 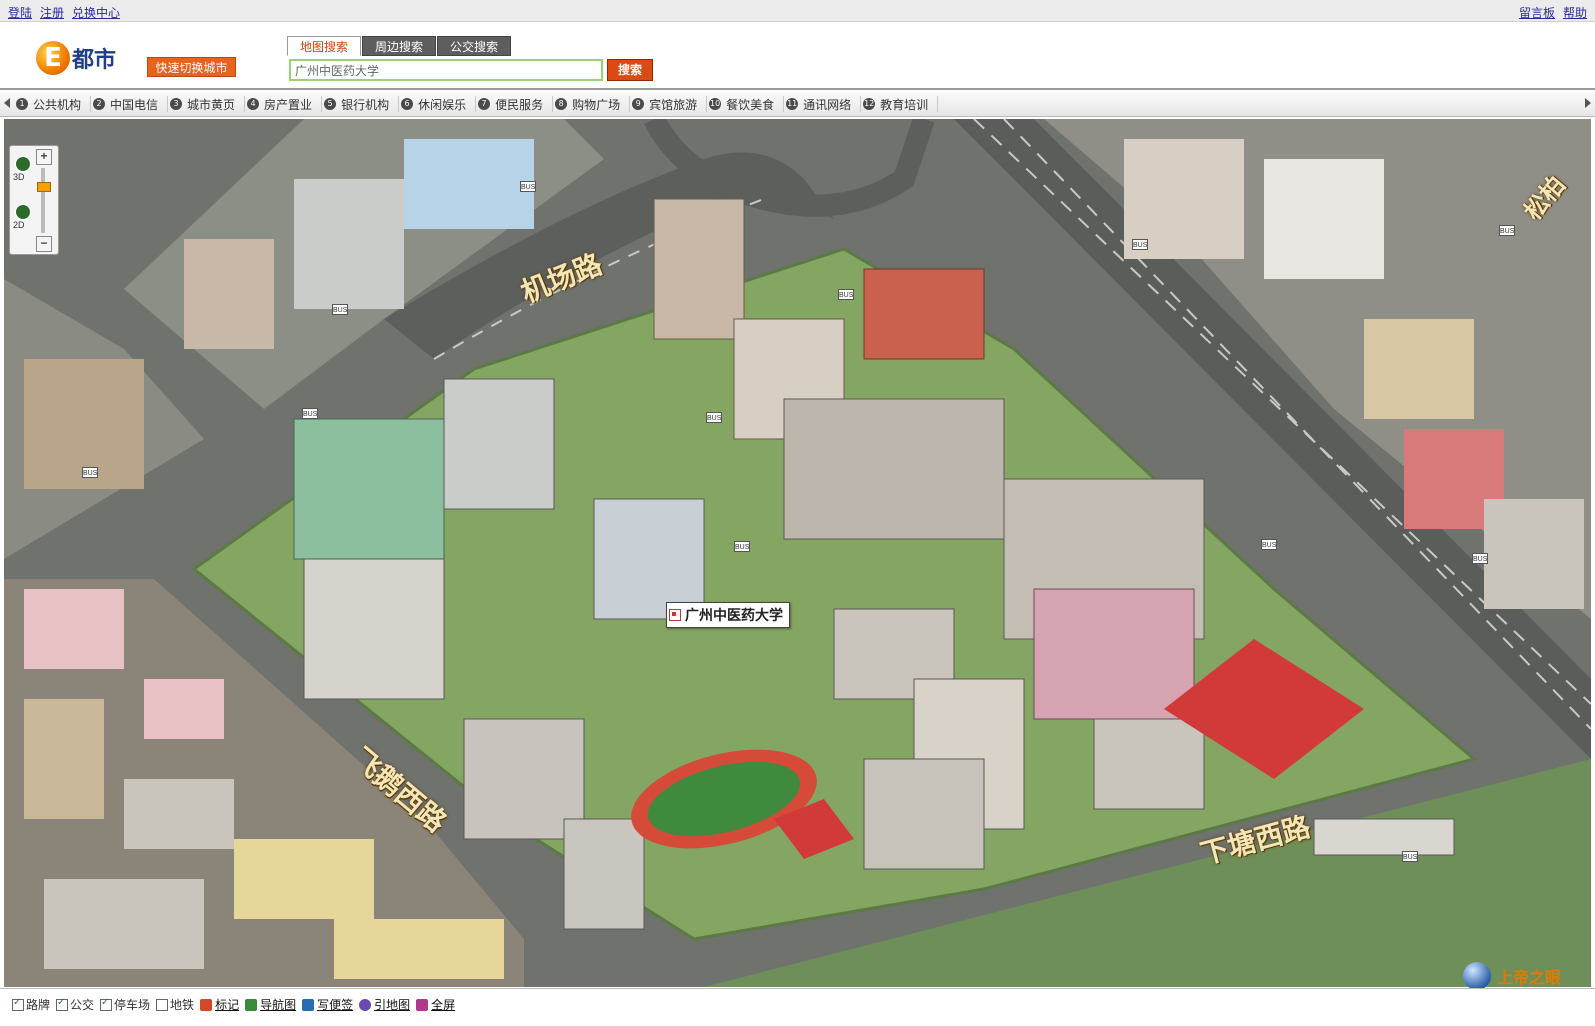 I want to click on guestbook-link: 留言板, so click(x=1537, y=12).